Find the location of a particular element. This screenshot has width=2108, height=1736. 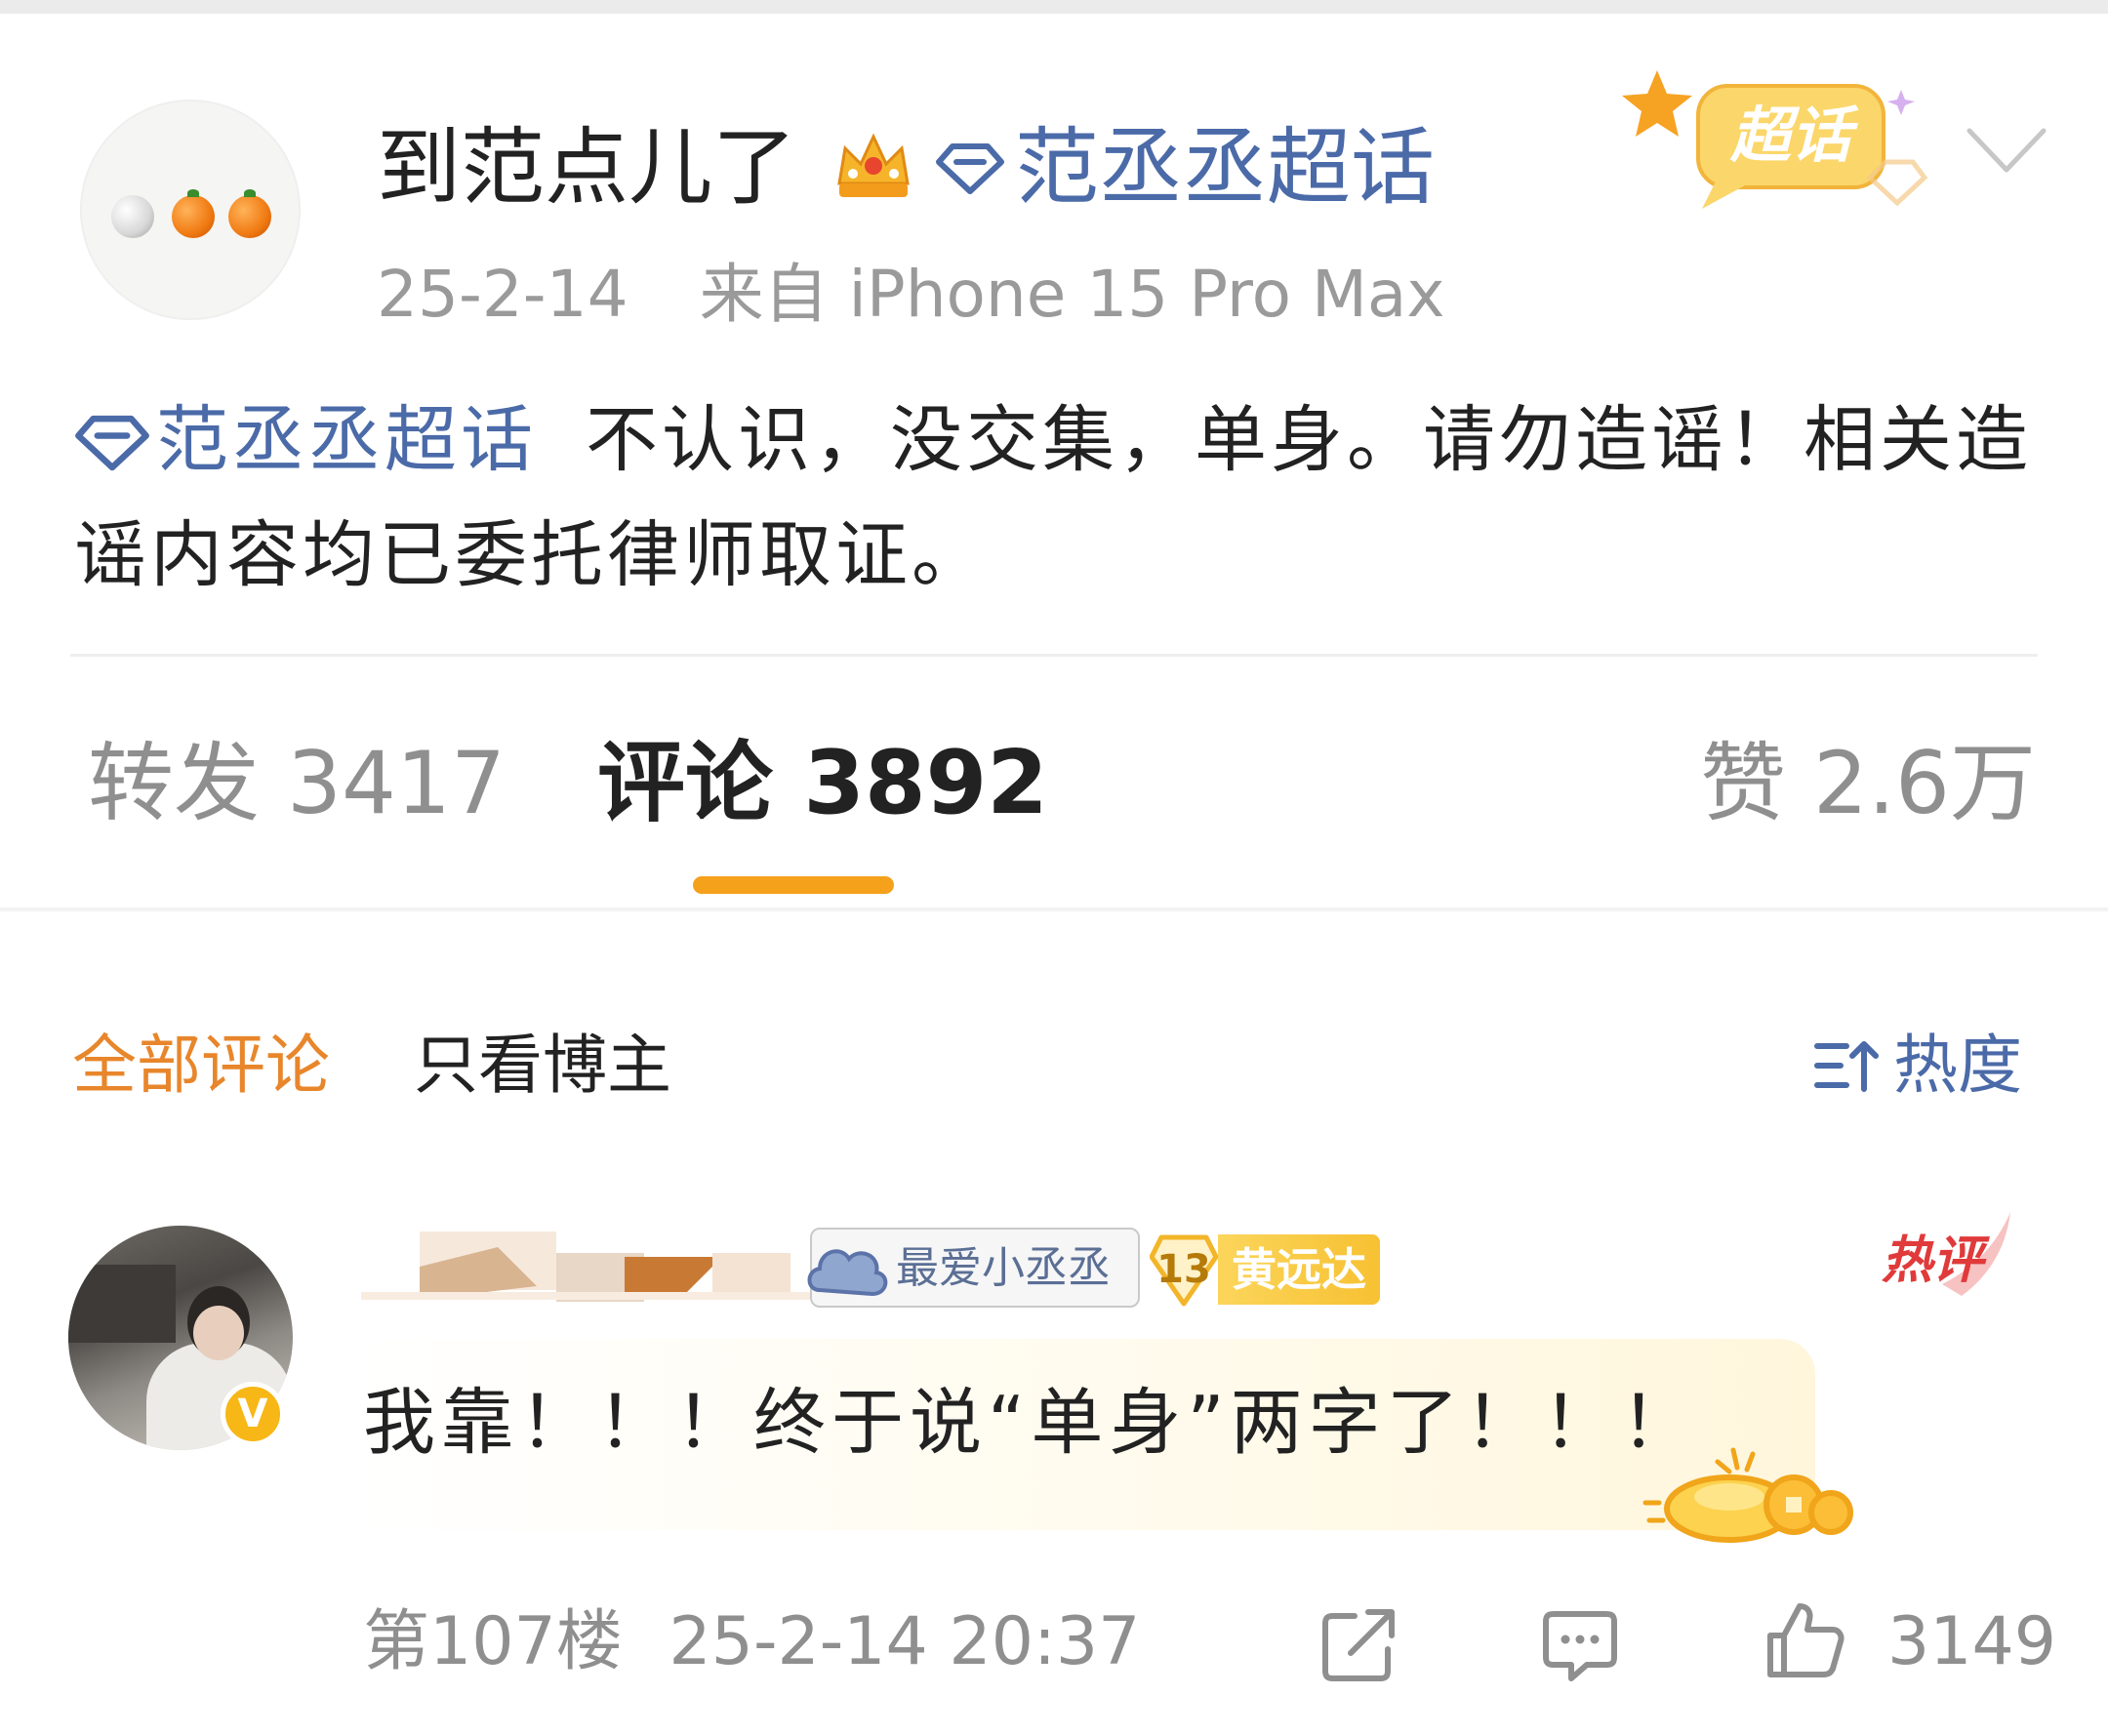

verified-badge: V is located at coordinates (253, 1414).